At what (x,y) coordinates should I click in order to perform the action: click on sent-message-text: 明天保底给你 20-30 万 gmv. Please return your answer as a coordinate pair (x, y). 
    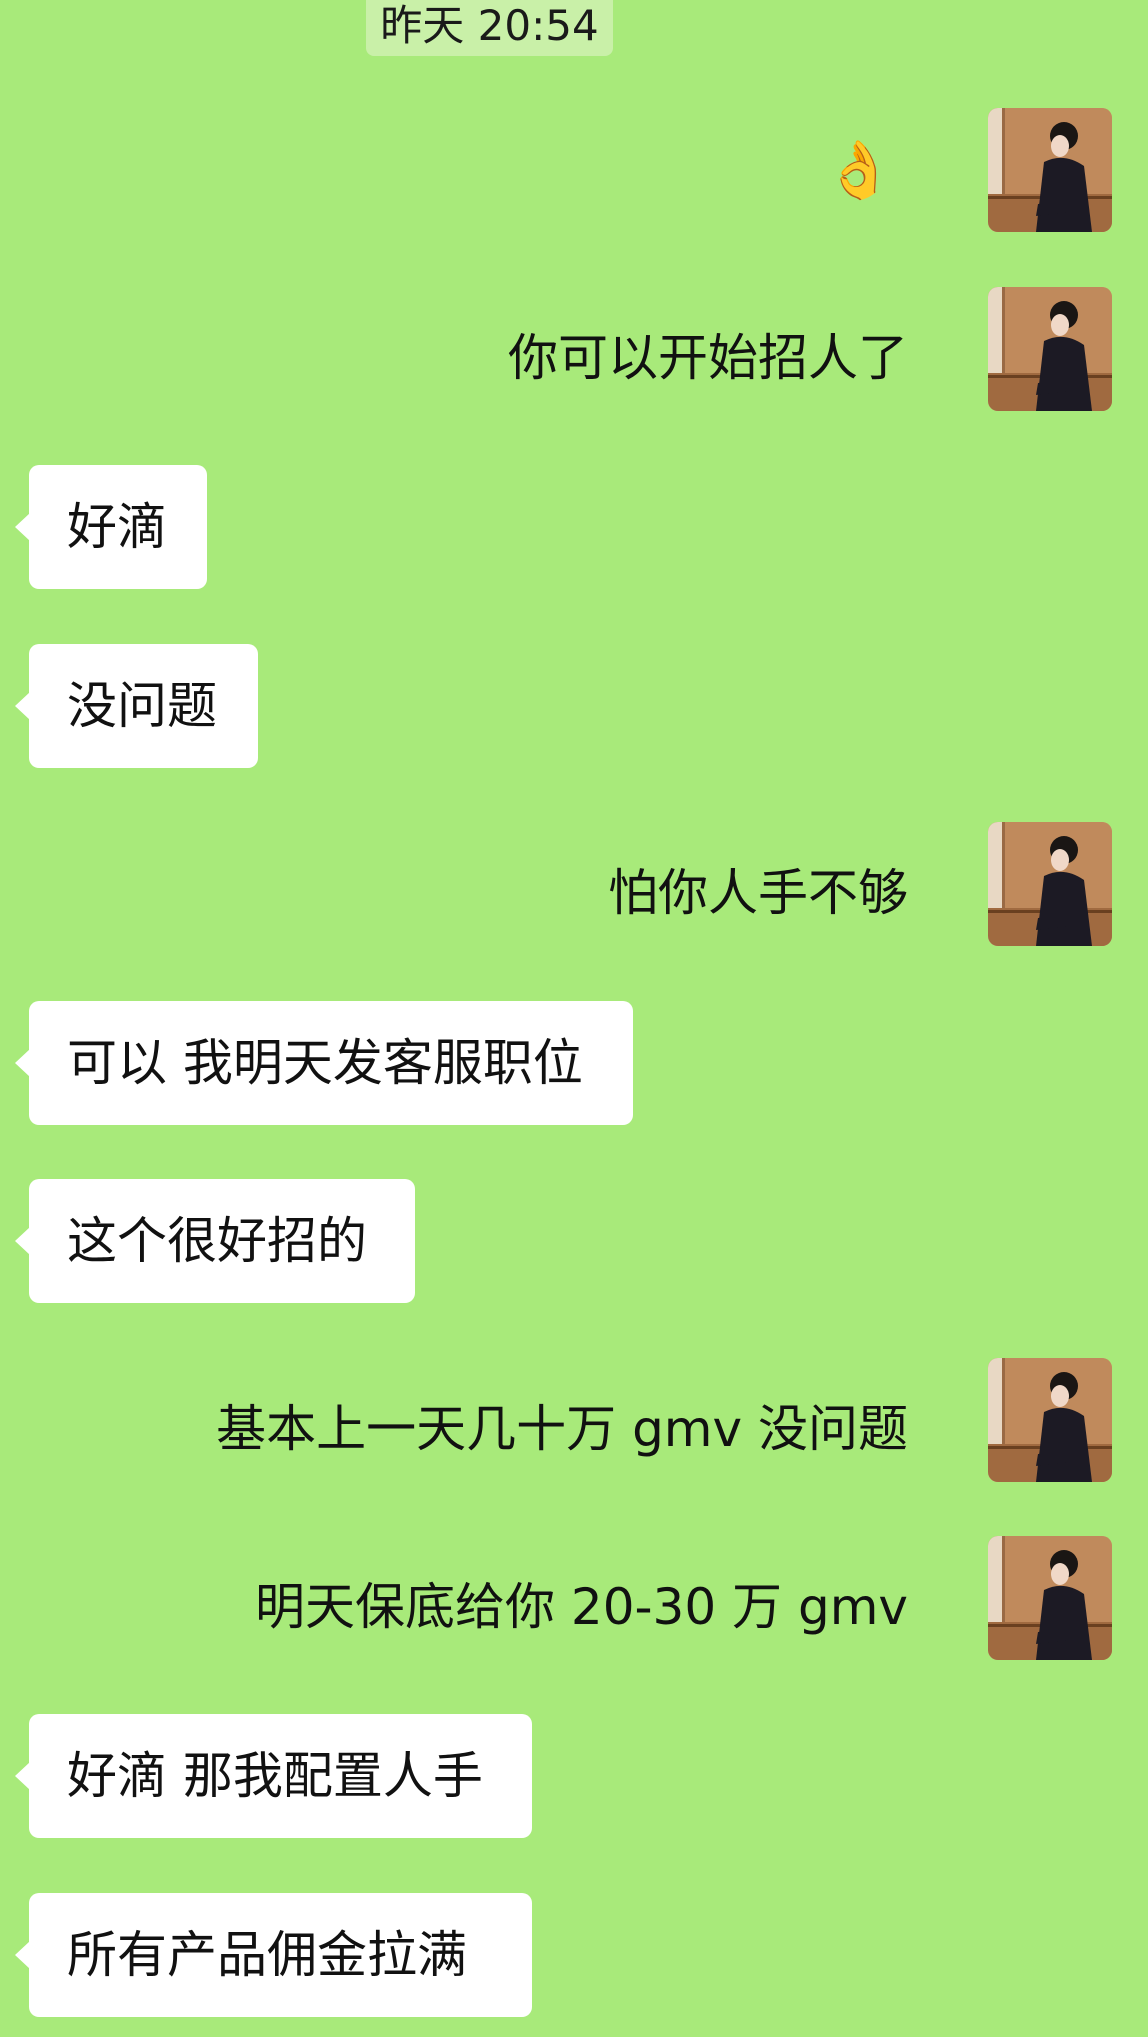
    Looking at the image, I should click on (581, 1603).